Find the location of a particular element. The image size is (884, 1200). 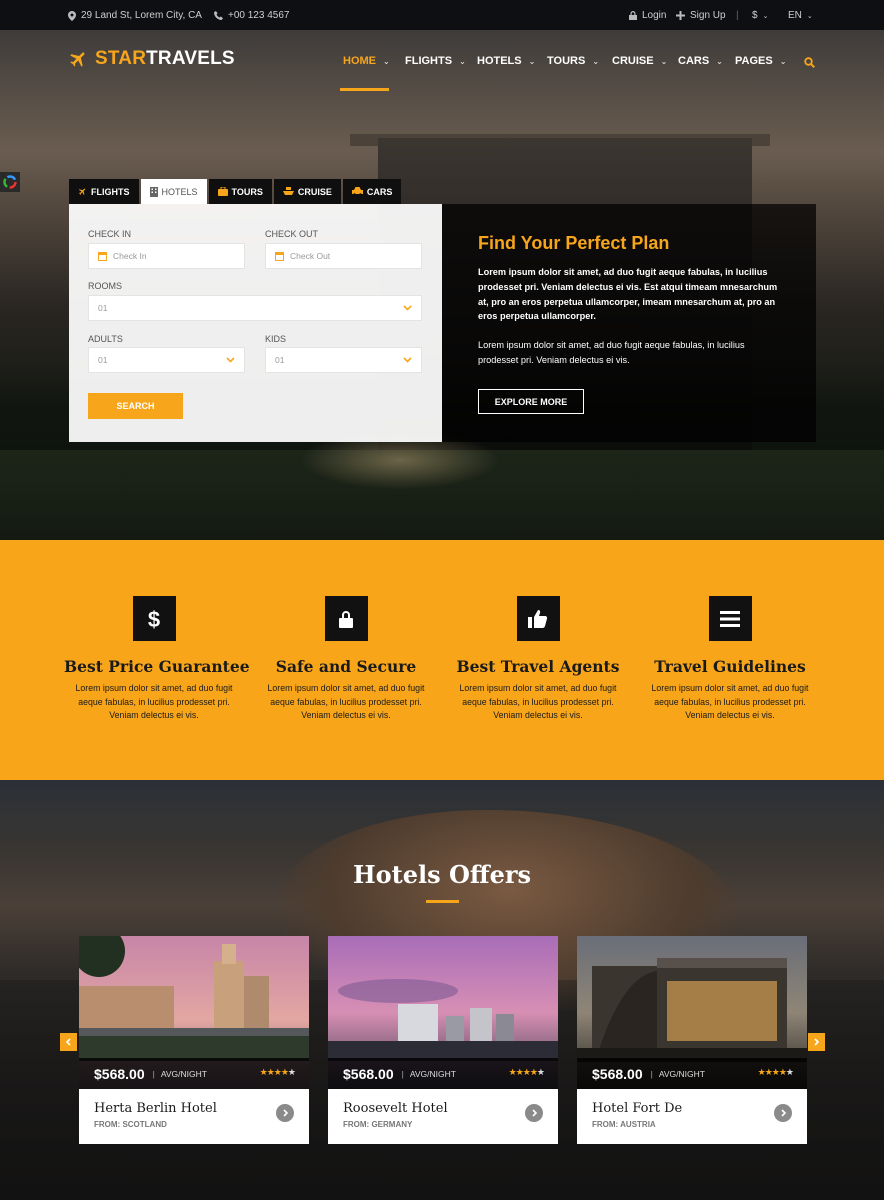

nav-tours-label: TOURS is located at coordinates (566, 61).